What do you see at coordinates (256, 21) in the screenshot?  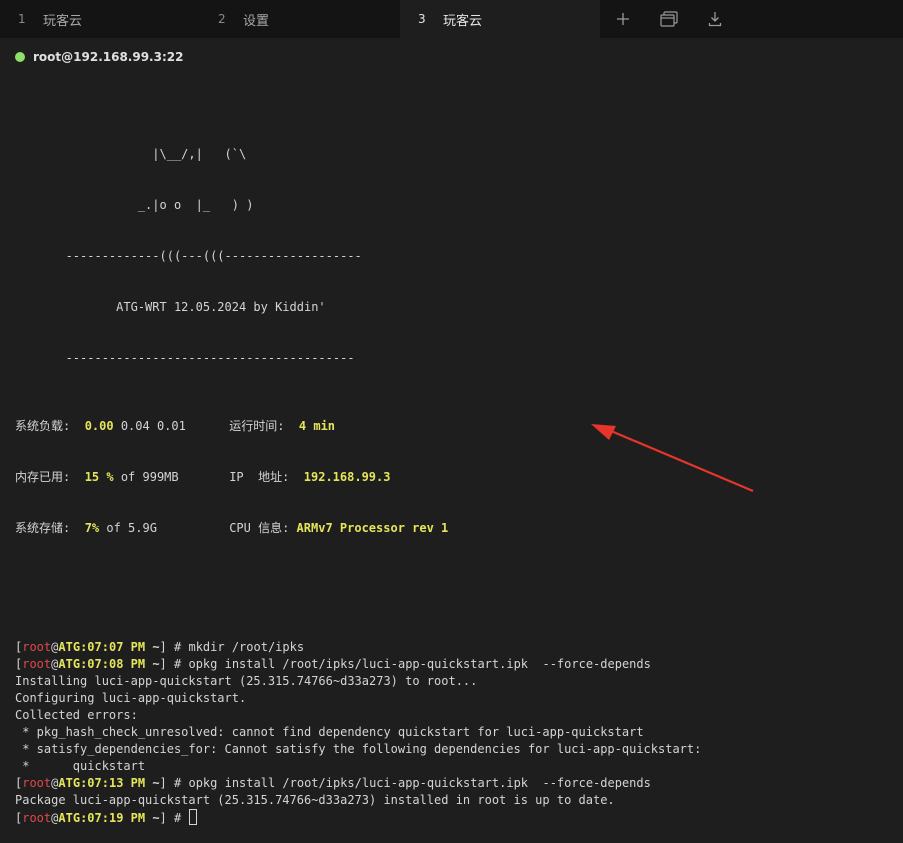 I see `tab-label: 设置` at bounding box center [256, 21].